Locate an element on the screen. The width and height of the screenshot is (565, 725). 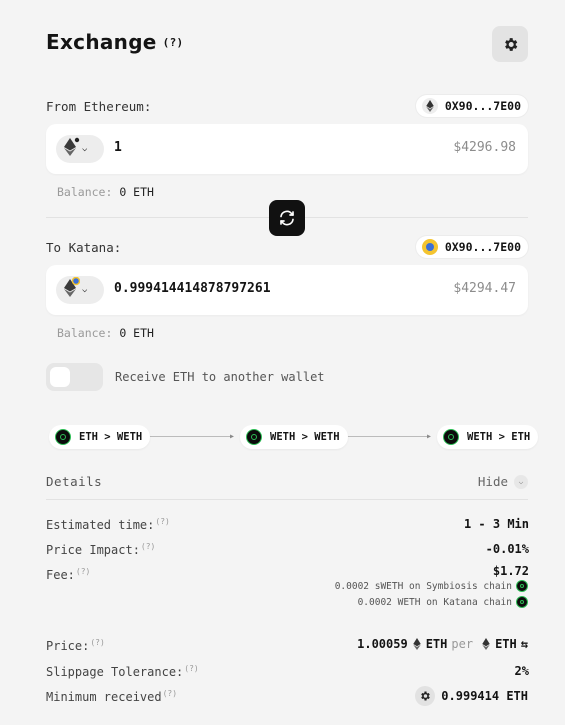
to-address-pill: 0X90...7E00 is located at coordinates (471, 247).